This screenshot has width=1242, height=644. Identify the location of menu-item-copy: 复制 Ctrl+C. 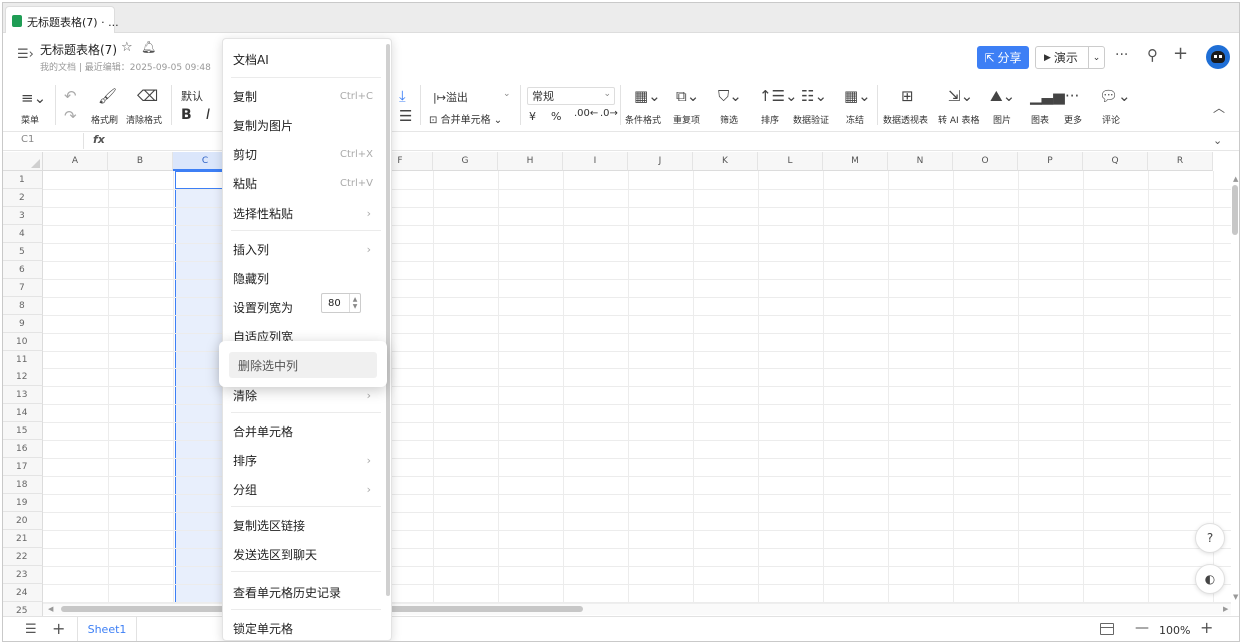
(304, 96).